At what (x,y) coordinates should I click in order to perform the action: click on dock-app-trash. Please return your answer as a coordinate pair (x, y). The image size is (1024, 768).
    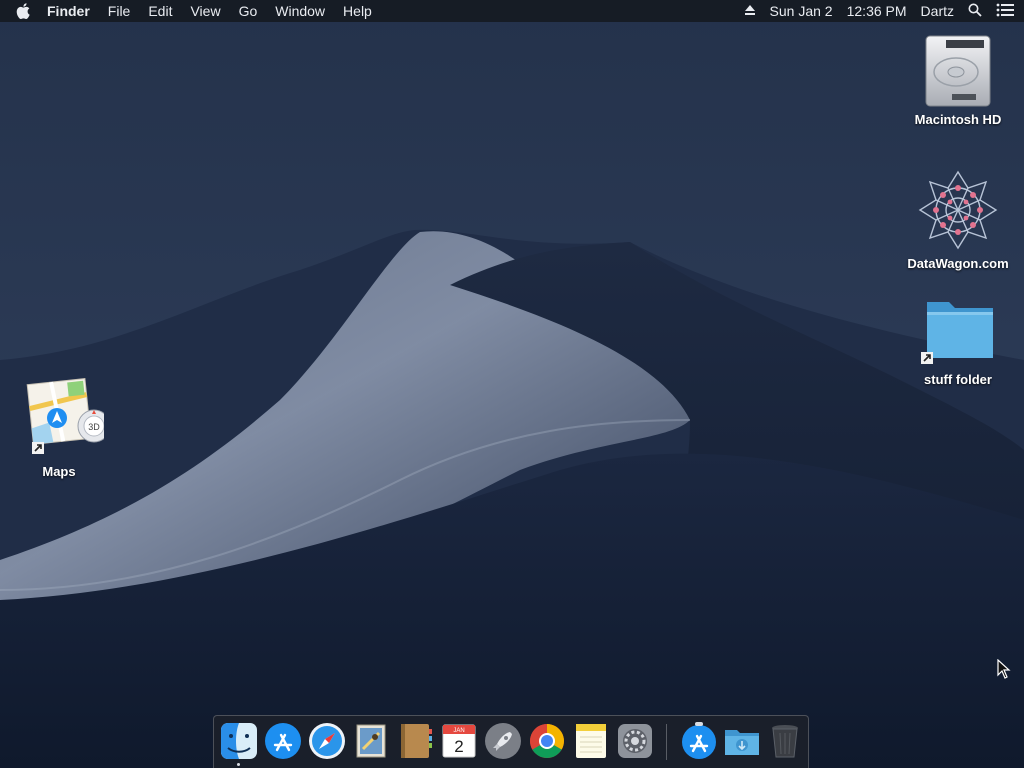
    Looking at the image, I should click on (785, 741).